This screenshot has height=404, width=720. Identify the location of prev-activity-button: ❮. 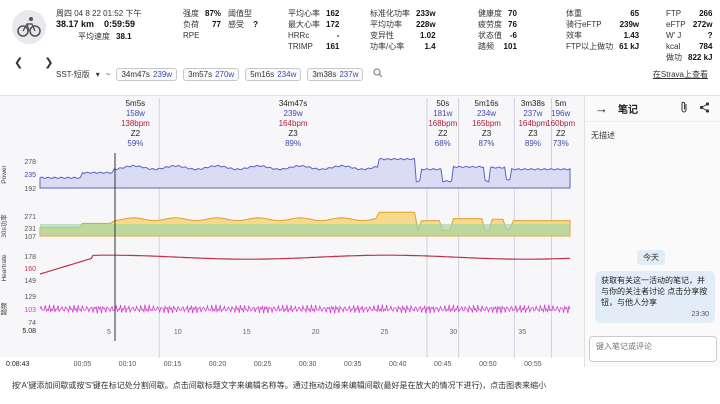
(18, 63).